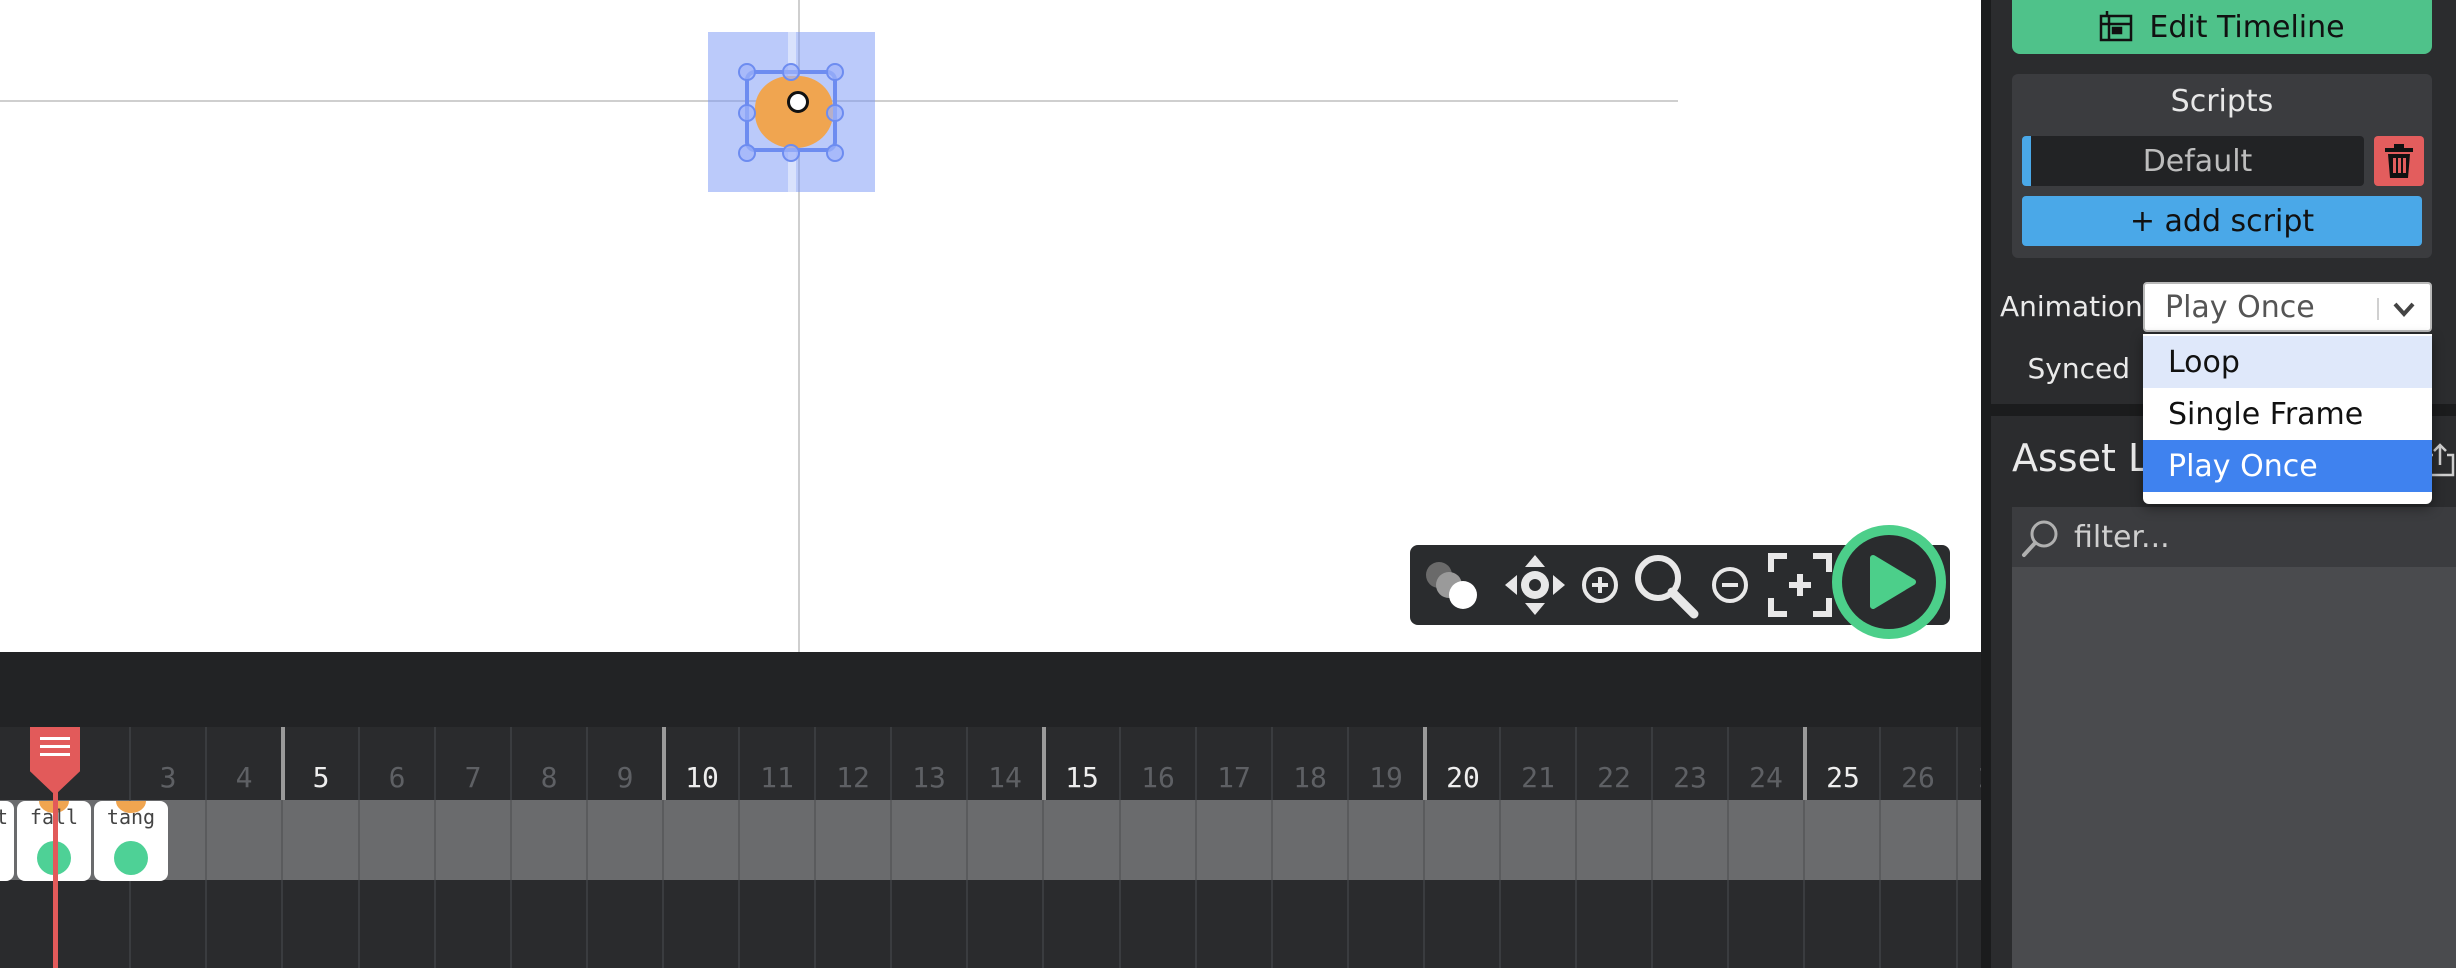  I want to click on frame-tick: 10, so click(700, 763).